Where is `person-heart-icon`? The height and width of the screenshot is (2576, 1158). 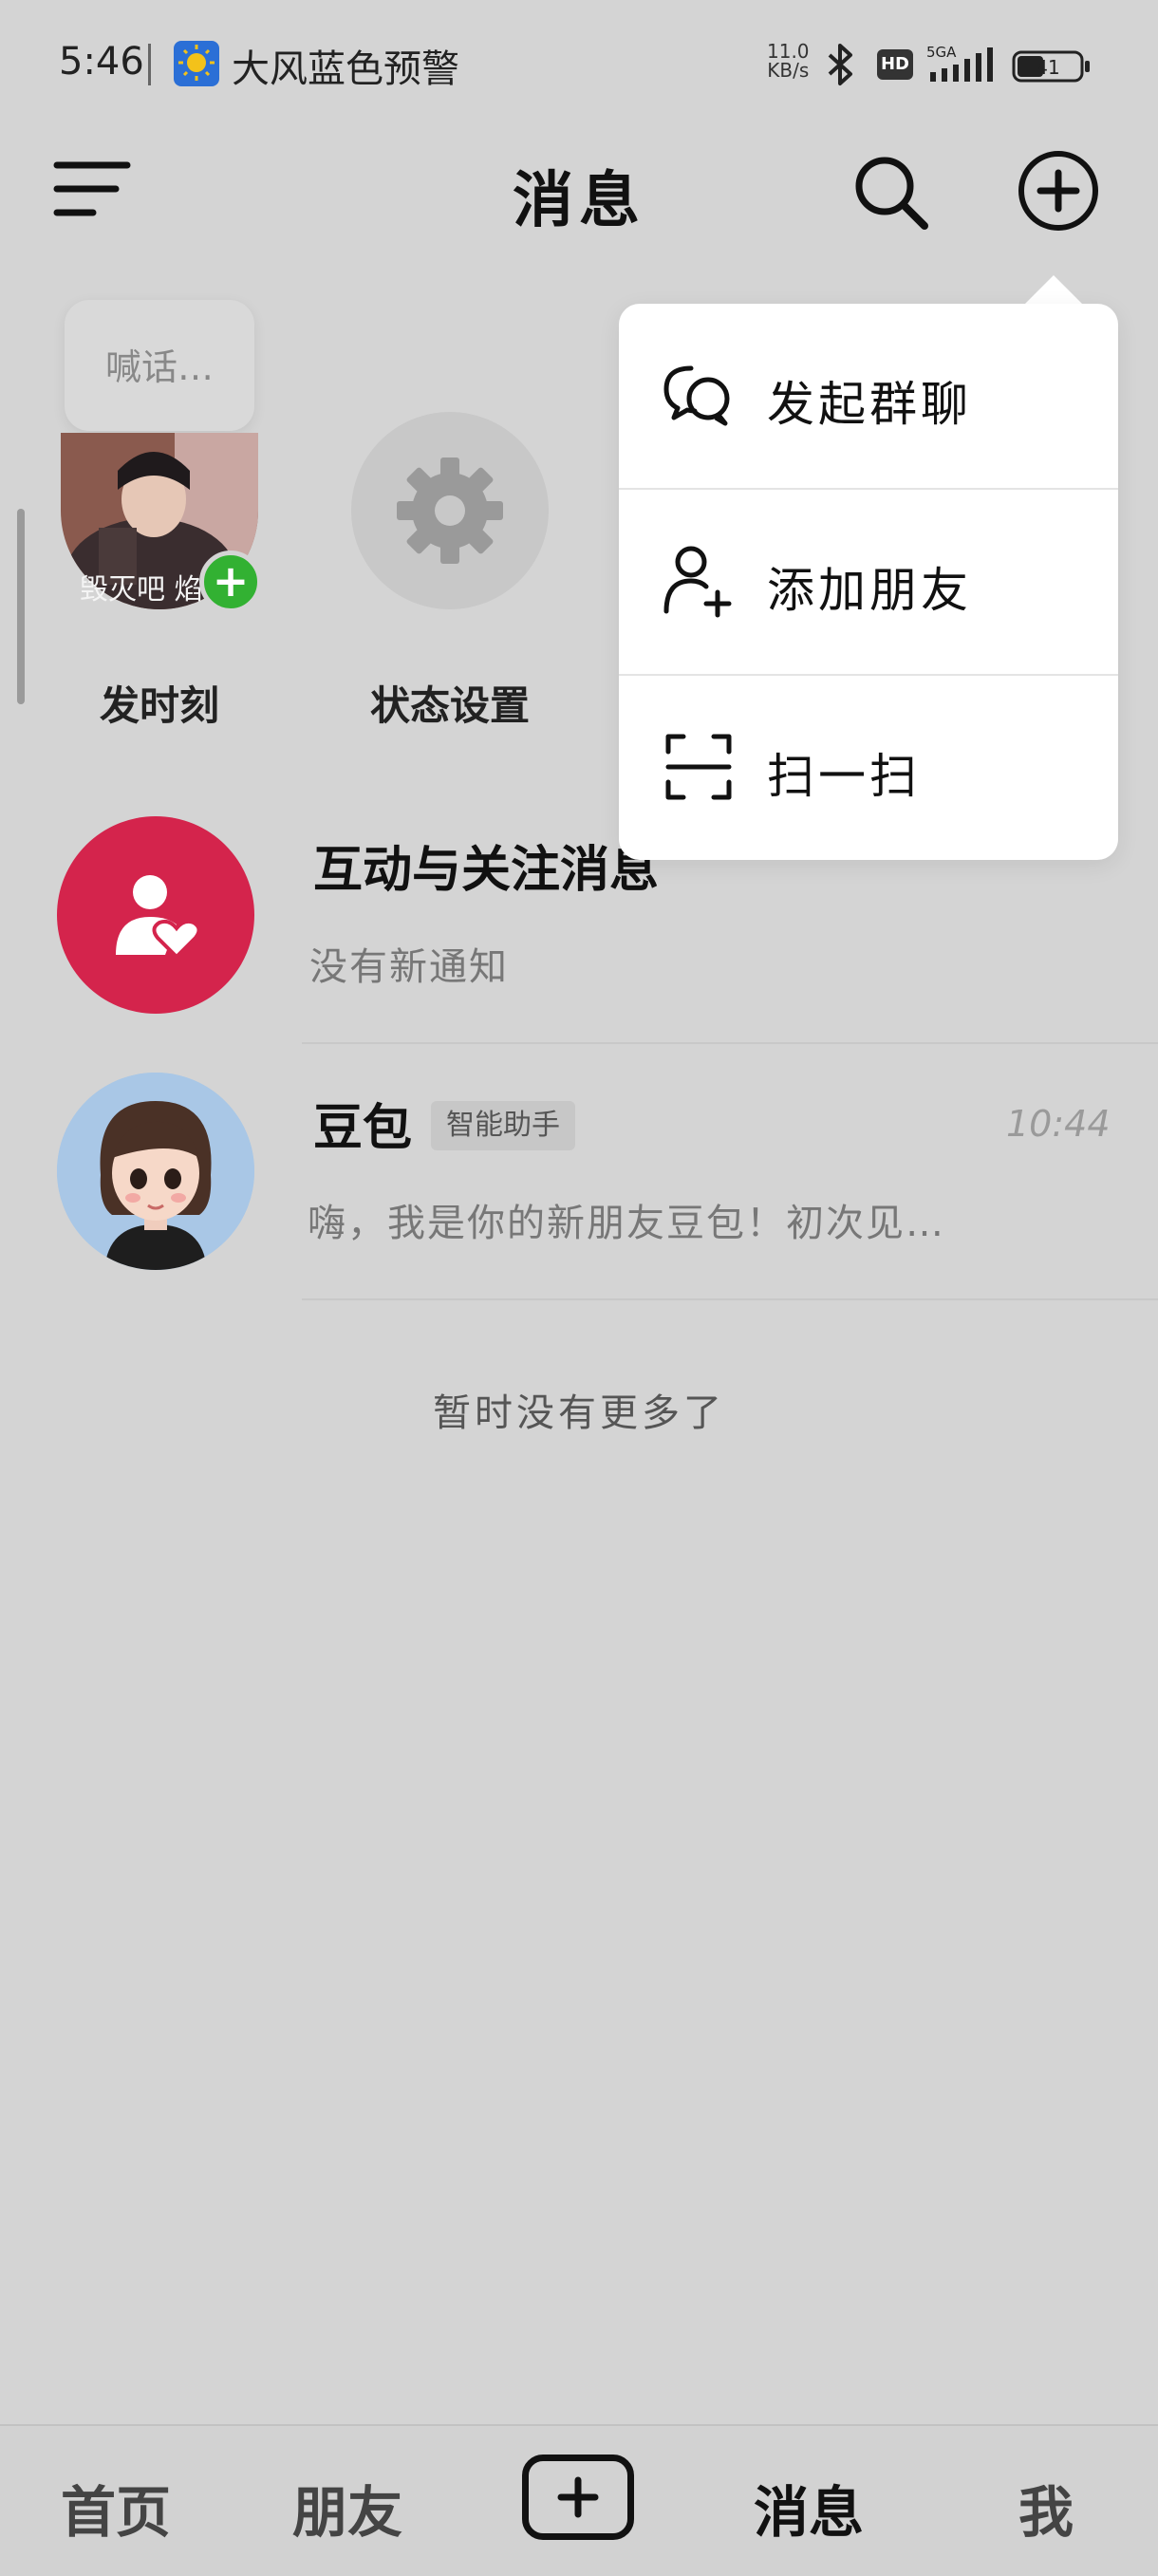
person-heart-icon is located at coordinates (155, 915).